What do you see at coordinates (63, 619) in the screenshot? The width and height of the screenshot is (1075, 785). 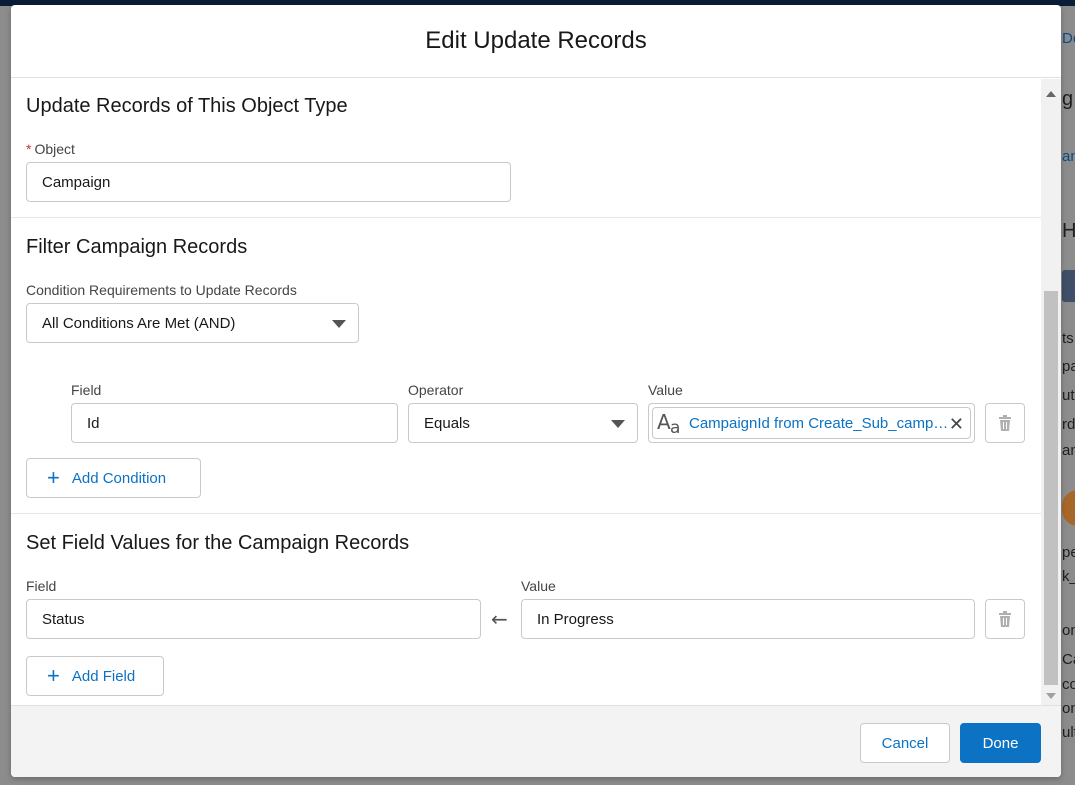 I see `set-field-value: Status` at bounding box center [63, 619].